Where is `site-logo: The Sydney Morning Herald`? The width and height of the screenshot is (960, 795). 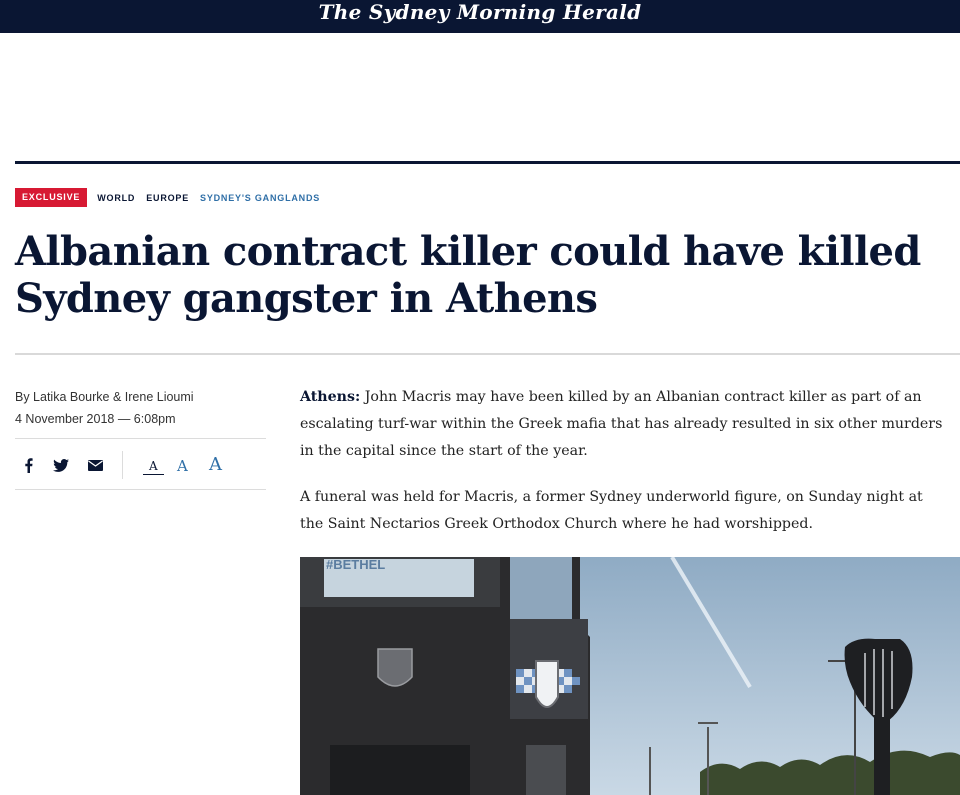
site-logo: The Sydney Morning Herald is located at coordinates (480, 12).